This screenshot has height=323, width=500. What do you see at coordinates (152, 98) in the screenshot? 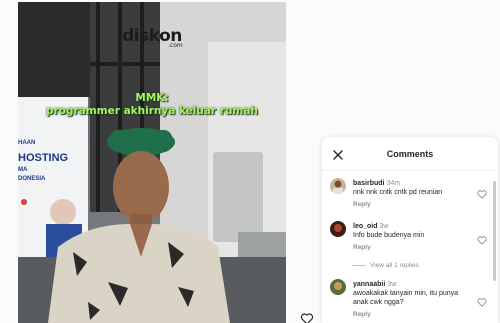
I see `video-caption-line1: MMK:` at bounding box center [152, 98].